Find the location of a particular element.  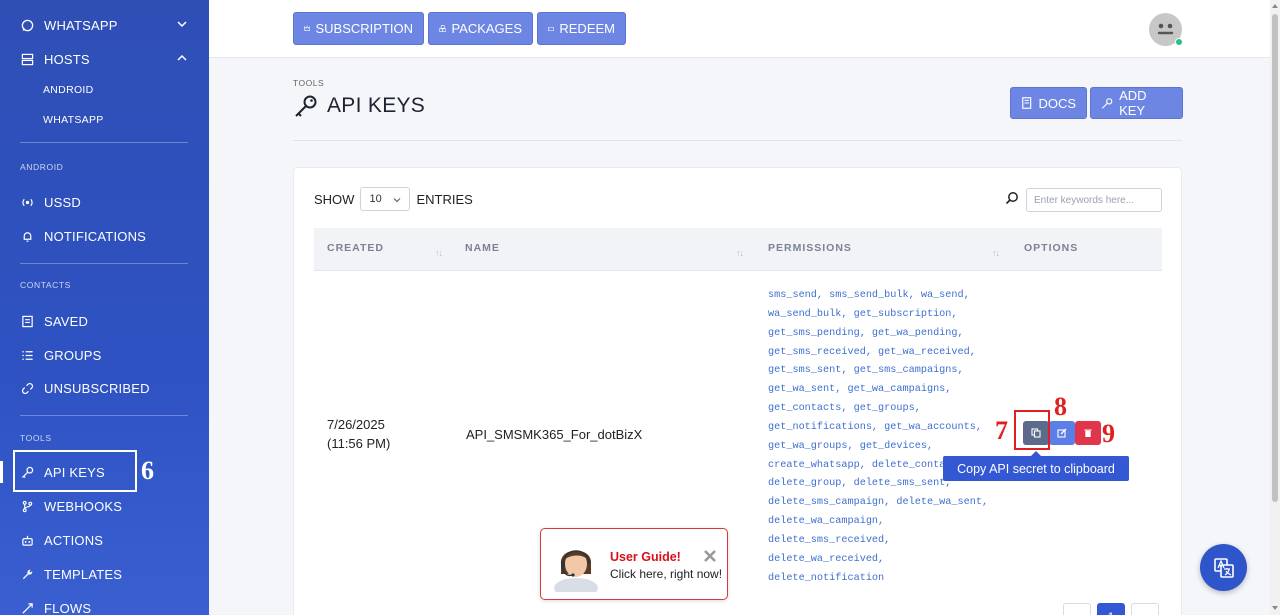

add-key-button: ADD KEY is located at coordinates (1136, 103).